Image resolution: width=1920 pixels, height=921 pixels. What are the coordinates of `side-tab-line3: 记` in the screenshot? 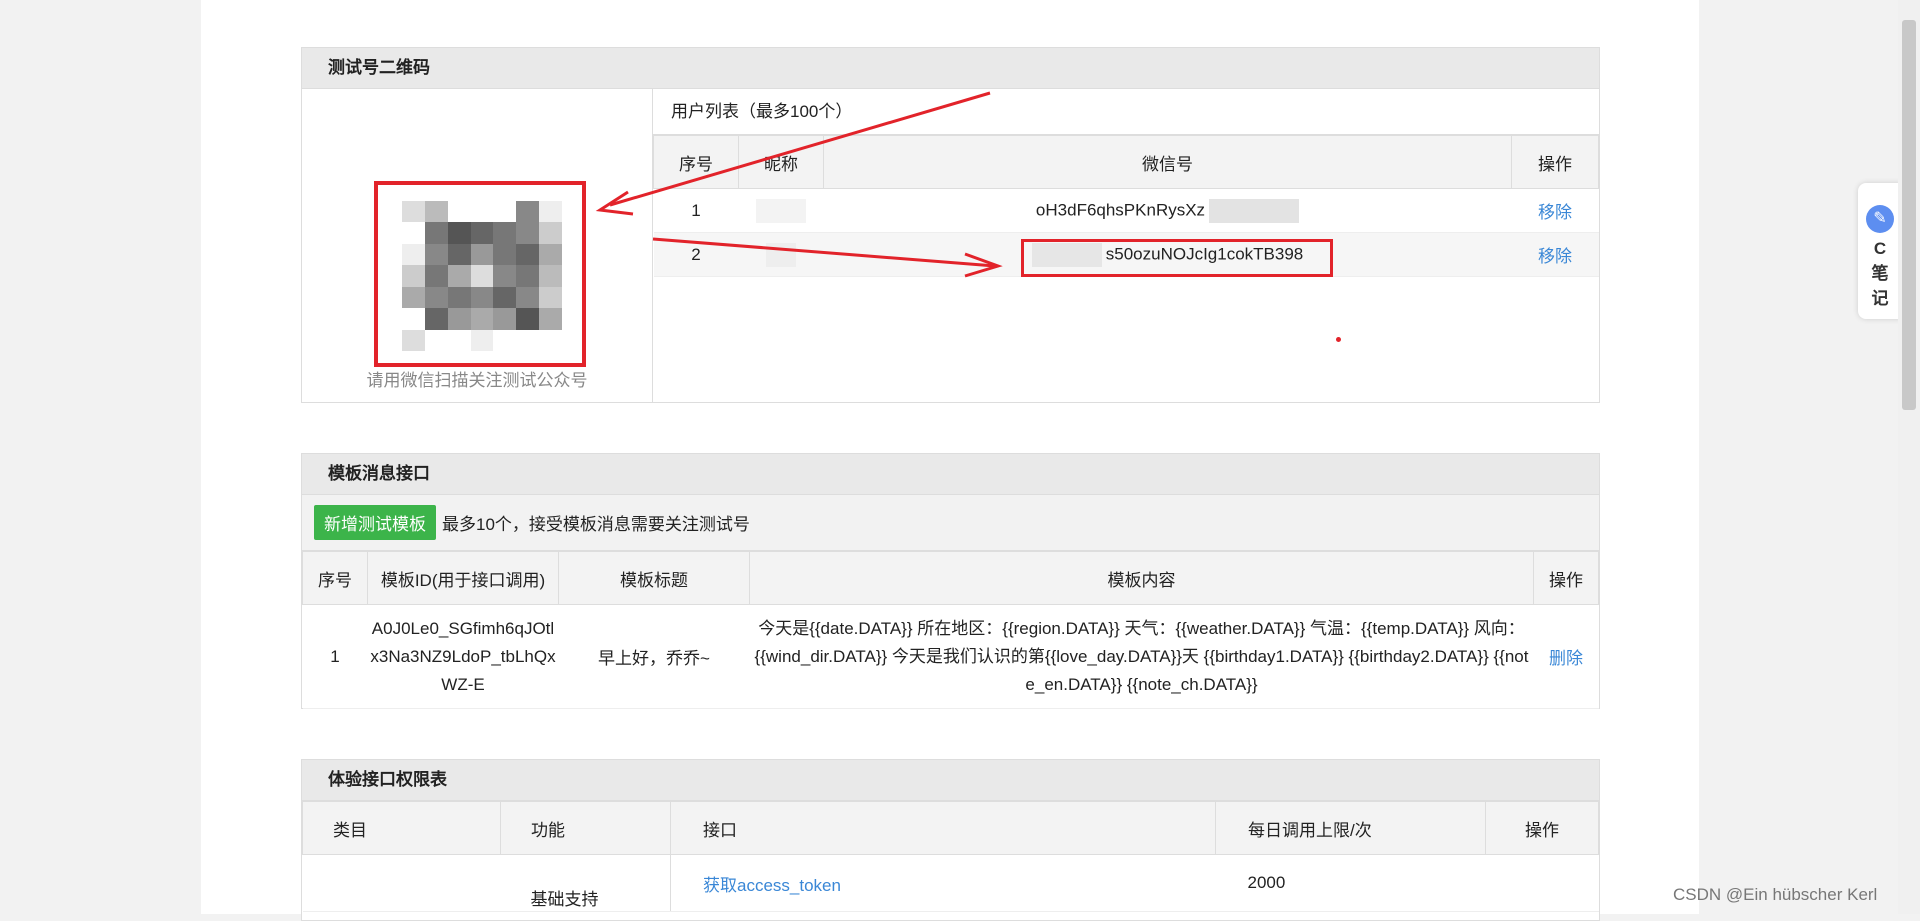 It's located at (1880, 298).